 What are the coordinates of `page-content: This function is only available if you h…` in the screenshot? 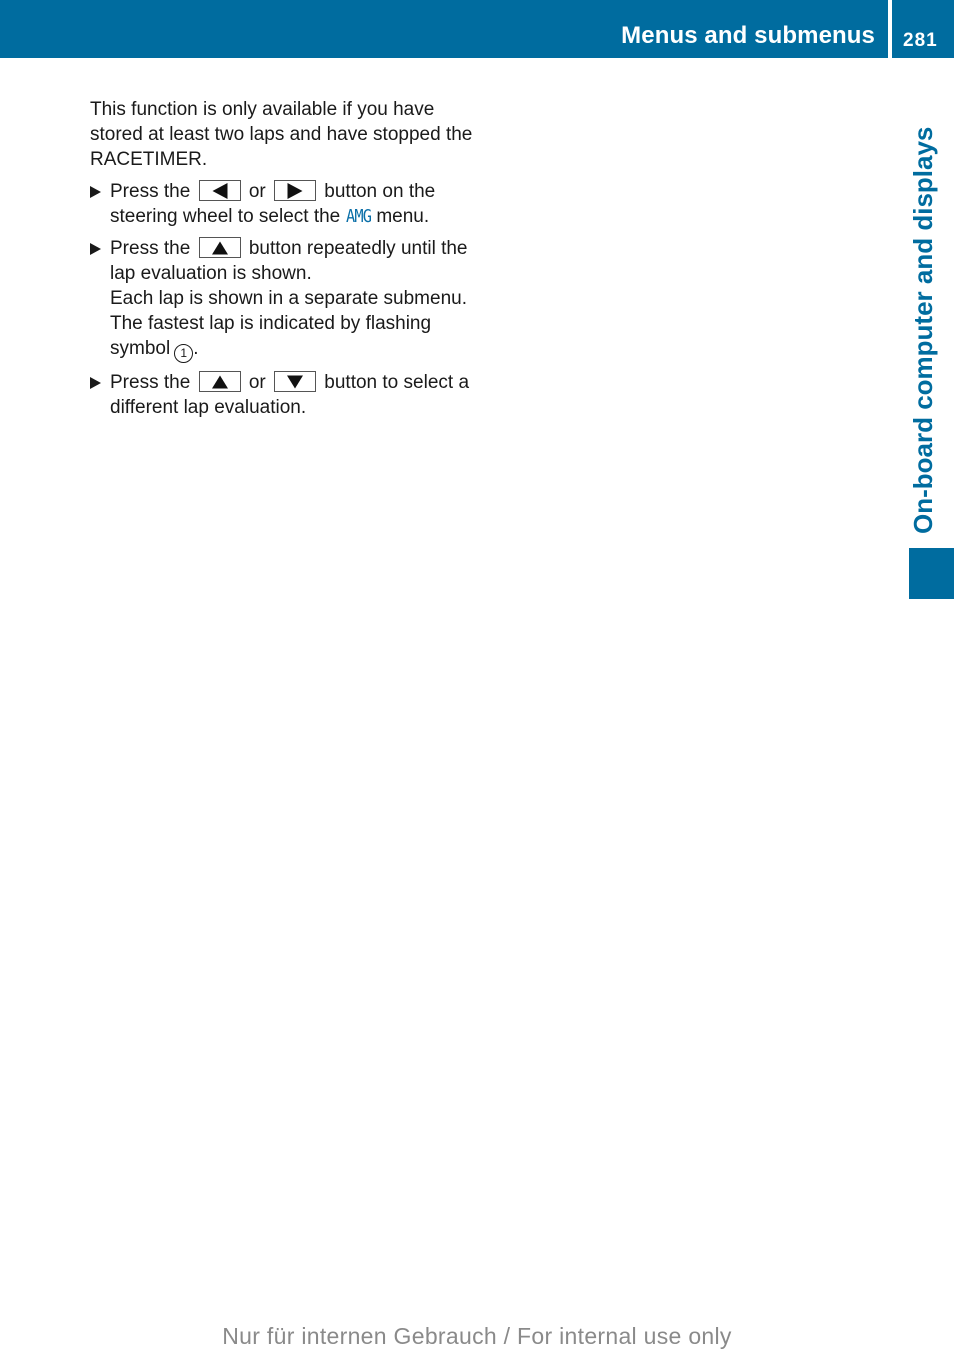 It's located at (290, 262).